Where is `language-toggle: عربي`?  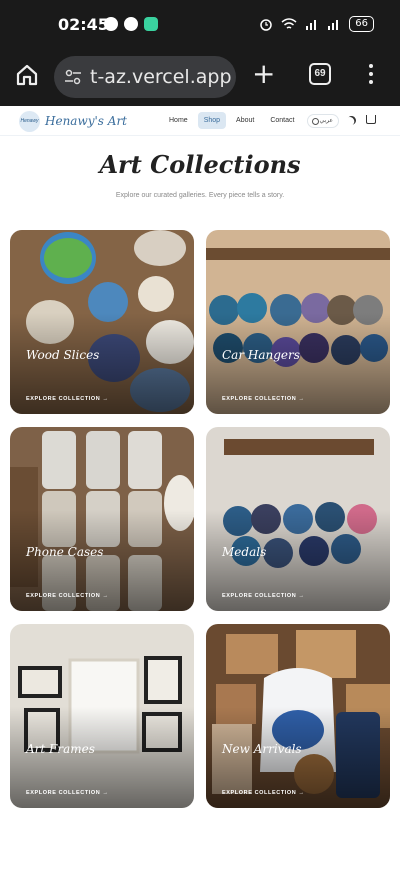
language-toggle: عربي is located at coordinates (323, 121).